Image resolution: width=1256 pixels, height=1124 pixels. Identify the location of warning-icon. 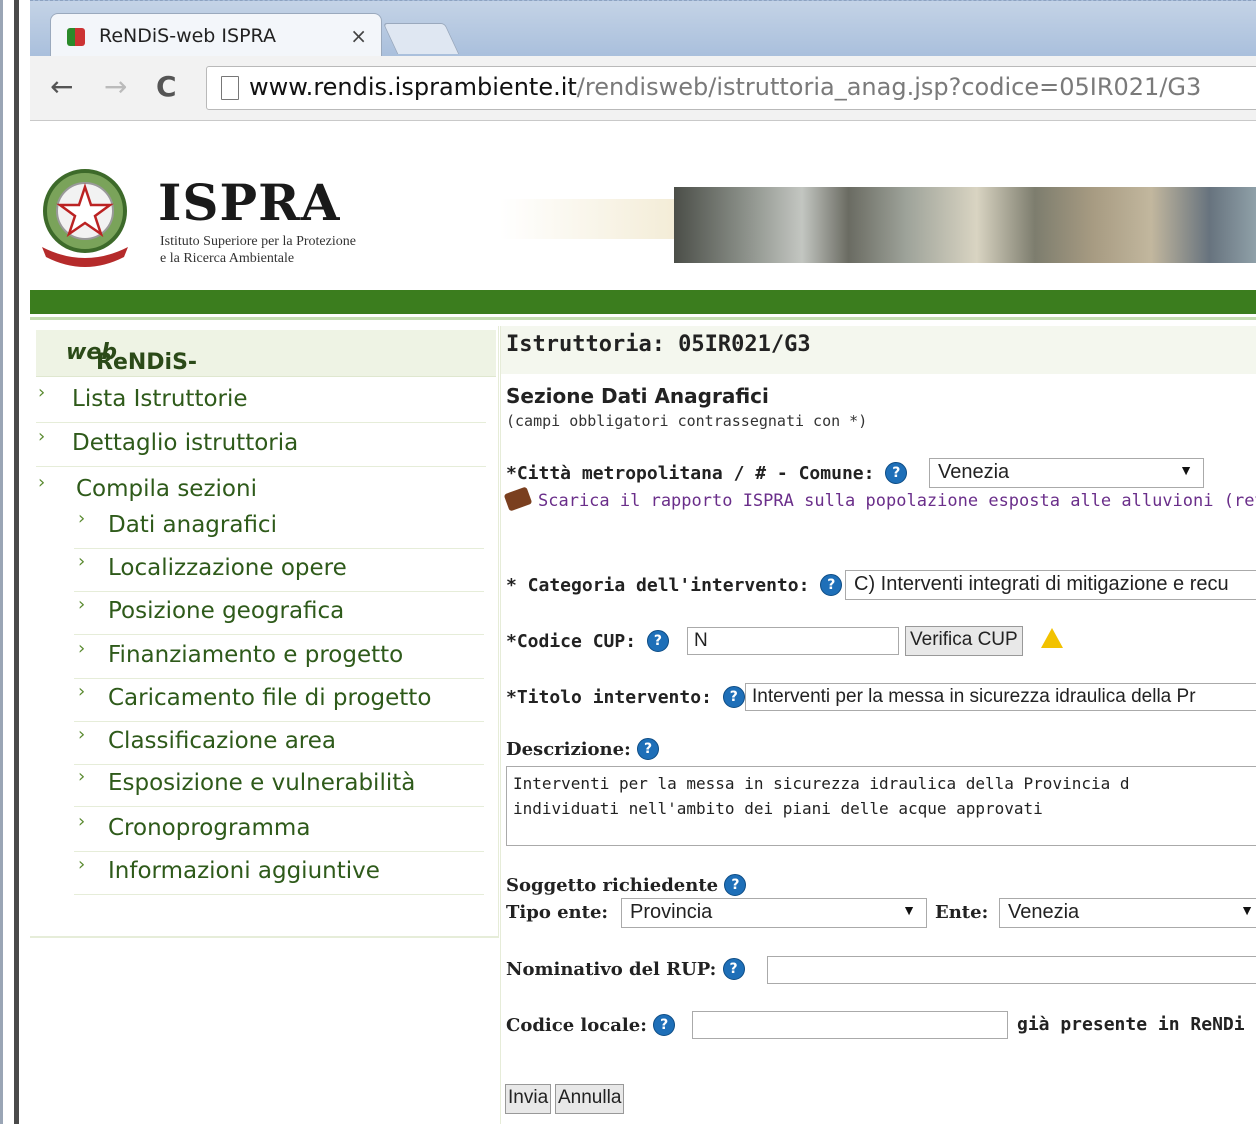
(1052, 638).